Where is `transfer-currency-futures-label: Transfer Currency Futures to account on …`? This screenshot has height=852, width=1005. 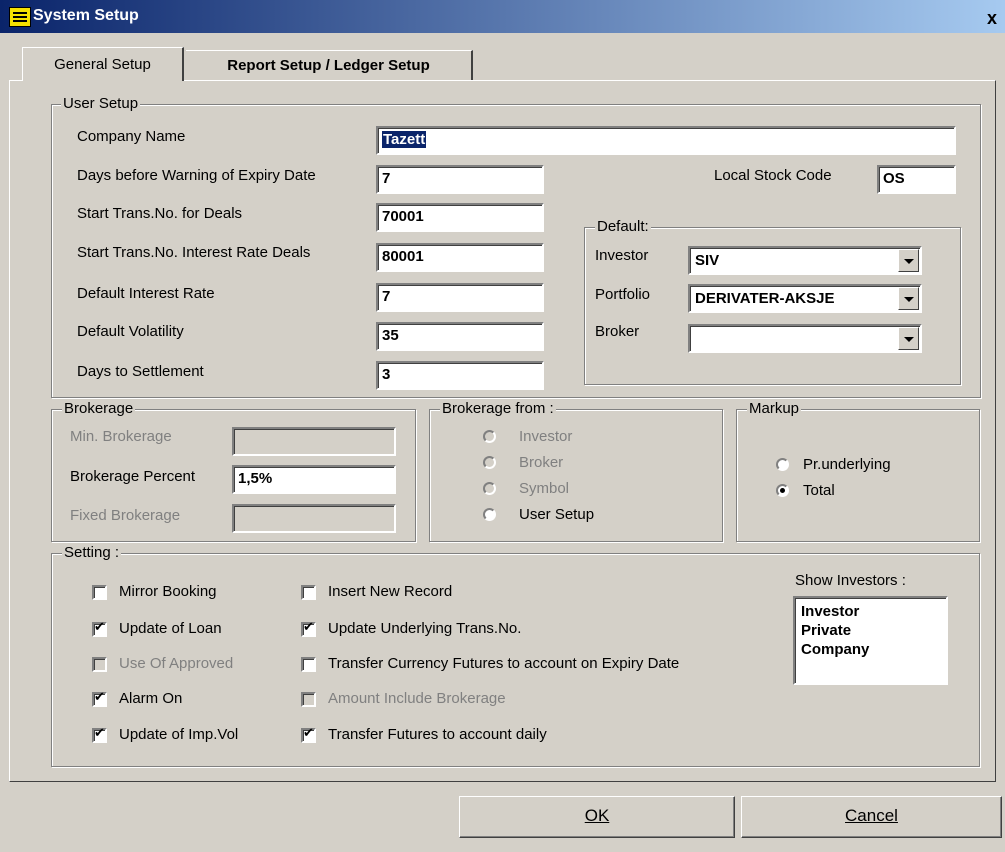 transfer-currency-futures-label: Transfer Currency Futures to account on … is located at coordinates (504, 663).